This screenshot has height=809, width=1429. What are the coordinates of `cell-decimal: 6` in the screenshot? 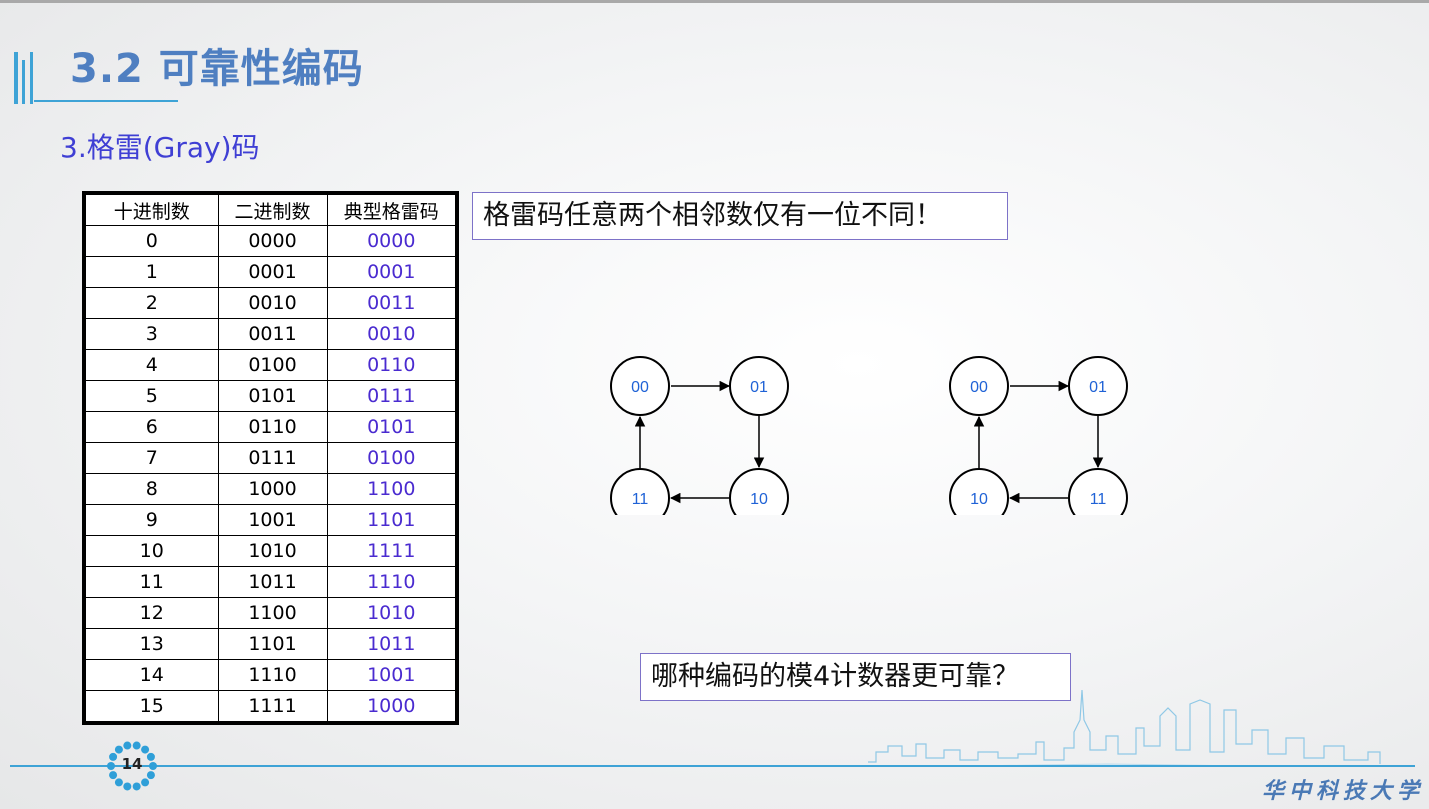 It's located at (151, 427).